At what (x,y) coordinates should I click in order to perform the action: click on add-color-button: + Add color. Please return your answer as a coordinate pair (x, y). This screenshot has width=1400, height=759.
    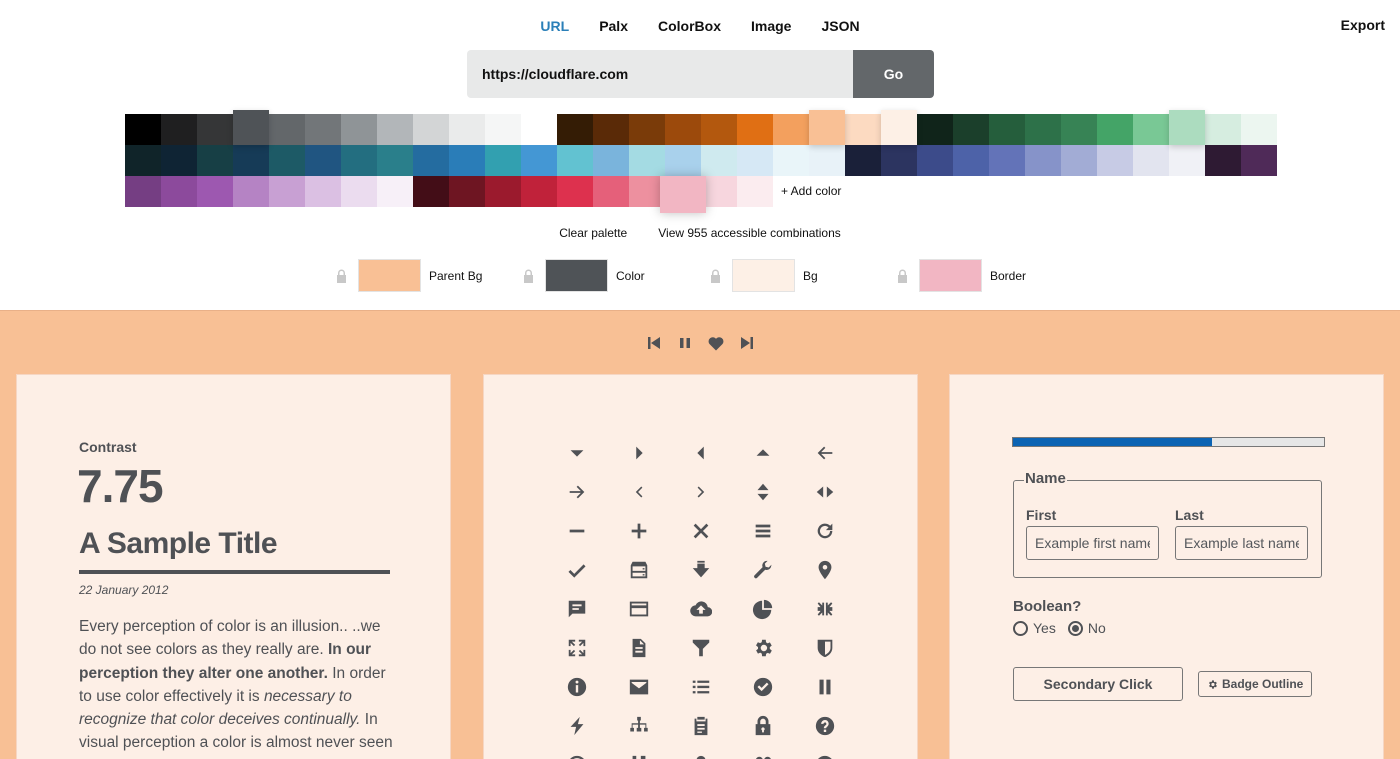
    Looking at the image, I should click on (807, 191).